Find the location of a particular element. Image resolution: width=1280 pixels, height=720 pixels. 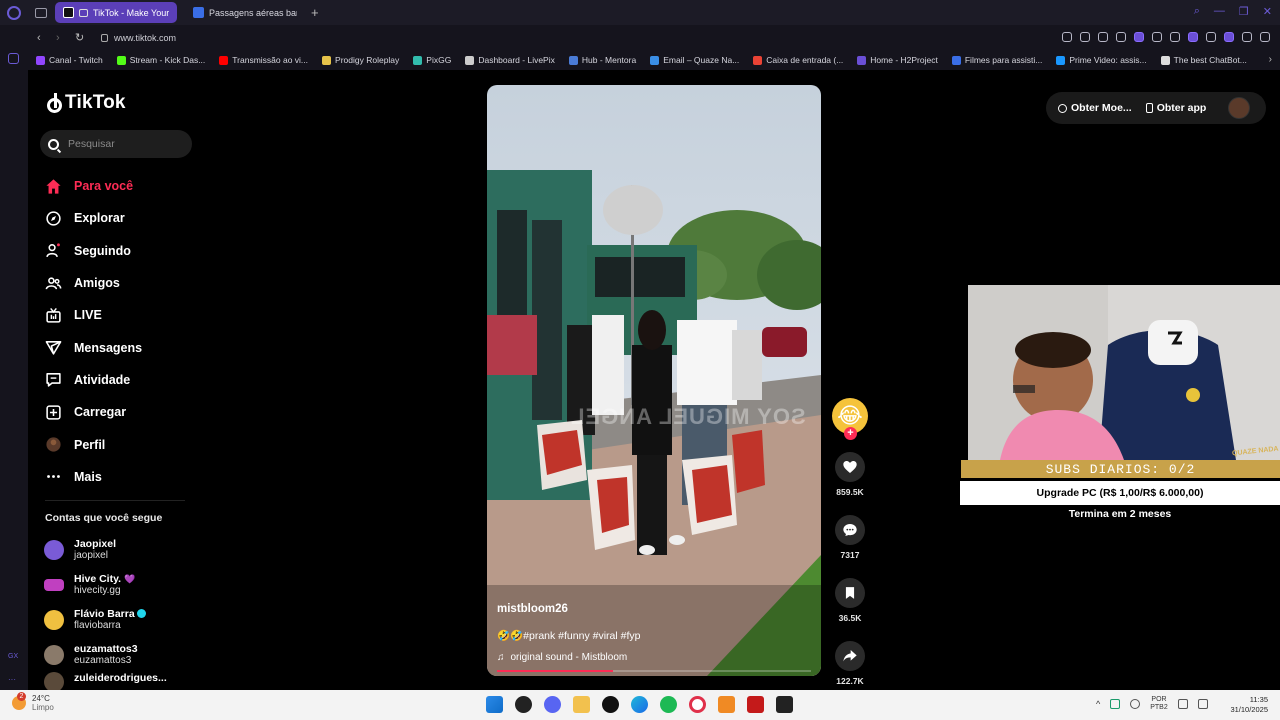

bookmark-item: Home - H2Project is located at coordinates (897, 60).